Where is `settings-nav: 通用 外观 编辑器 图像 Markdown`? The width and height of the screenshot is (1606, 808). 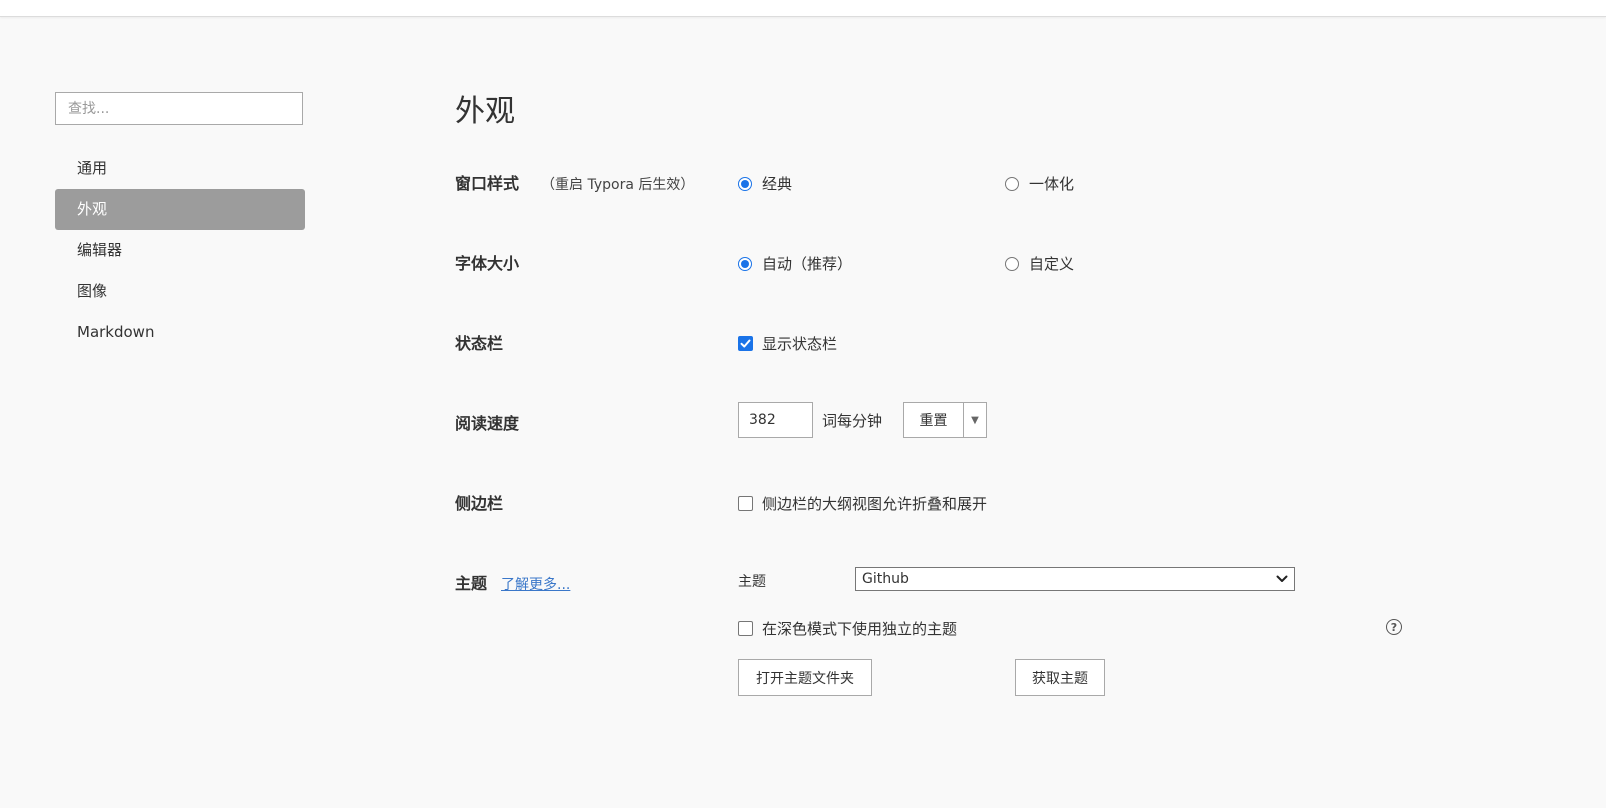 settings-nav: 通用 外观 编辑器 图像 Markdown is located at coordinates (180, 250).